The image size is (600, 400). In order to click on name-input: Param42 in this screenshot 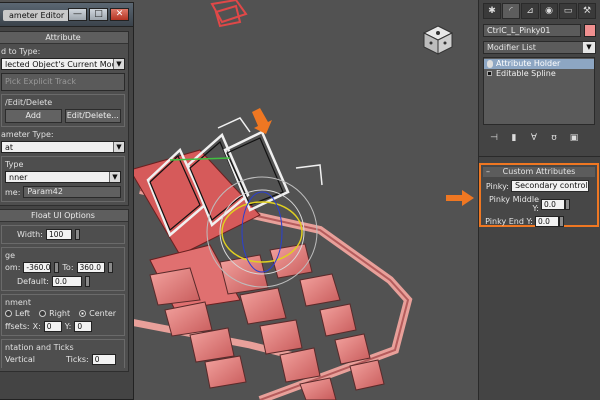, I will do `click(72, 192)`.